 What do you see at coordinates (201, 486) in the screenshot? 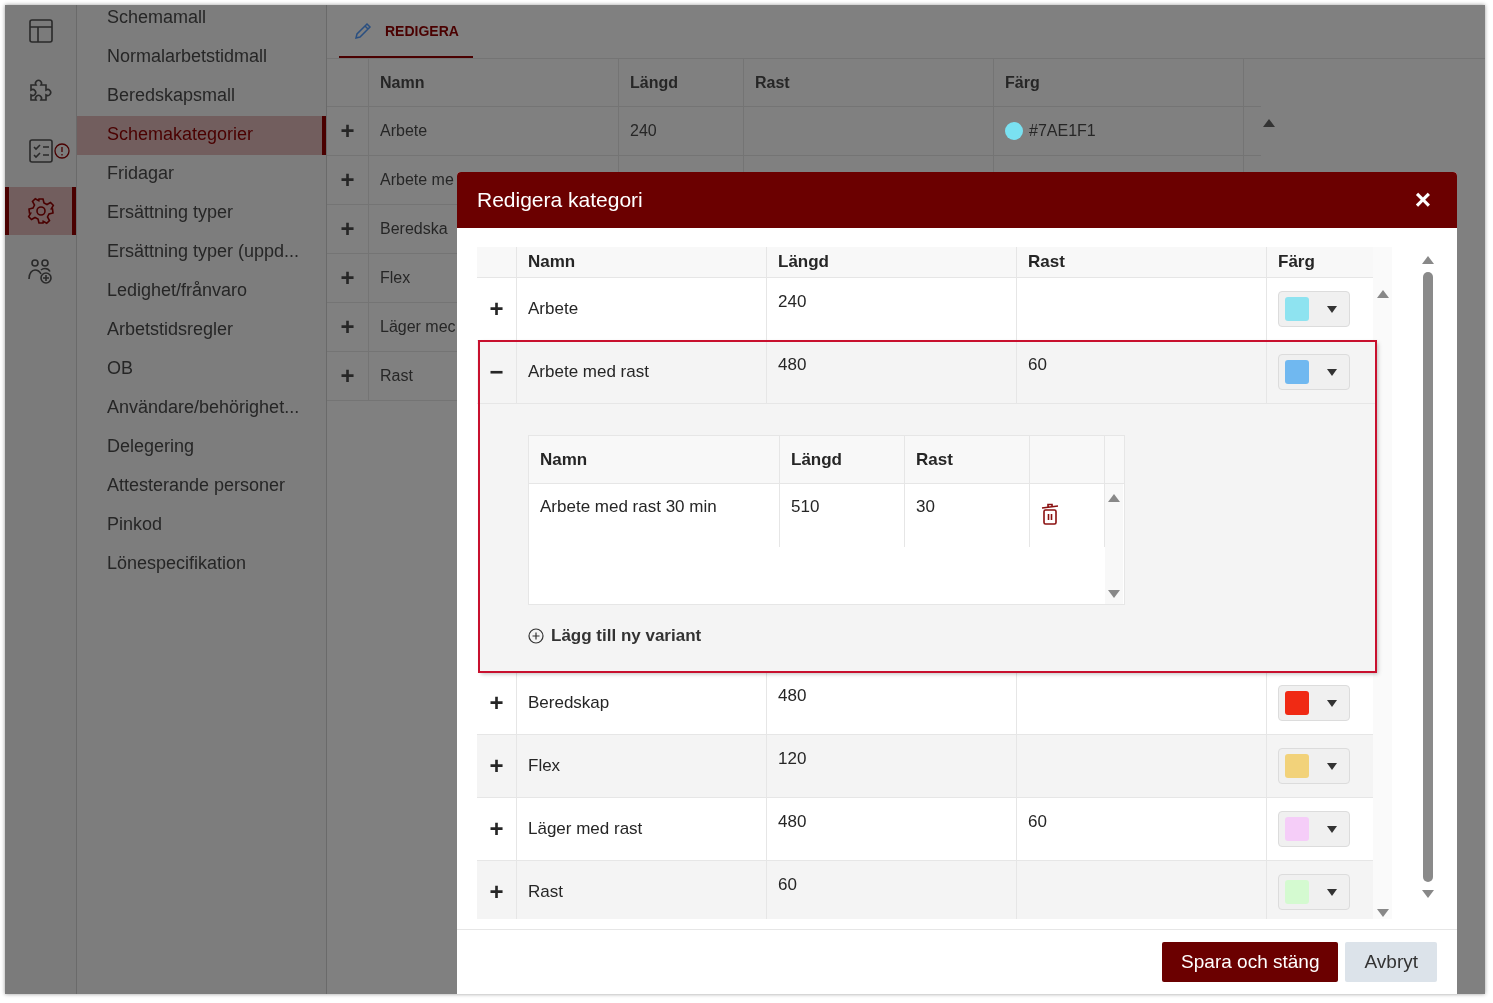
I see `nav-item: Attesterande personer` at bounding box center [201, 486].